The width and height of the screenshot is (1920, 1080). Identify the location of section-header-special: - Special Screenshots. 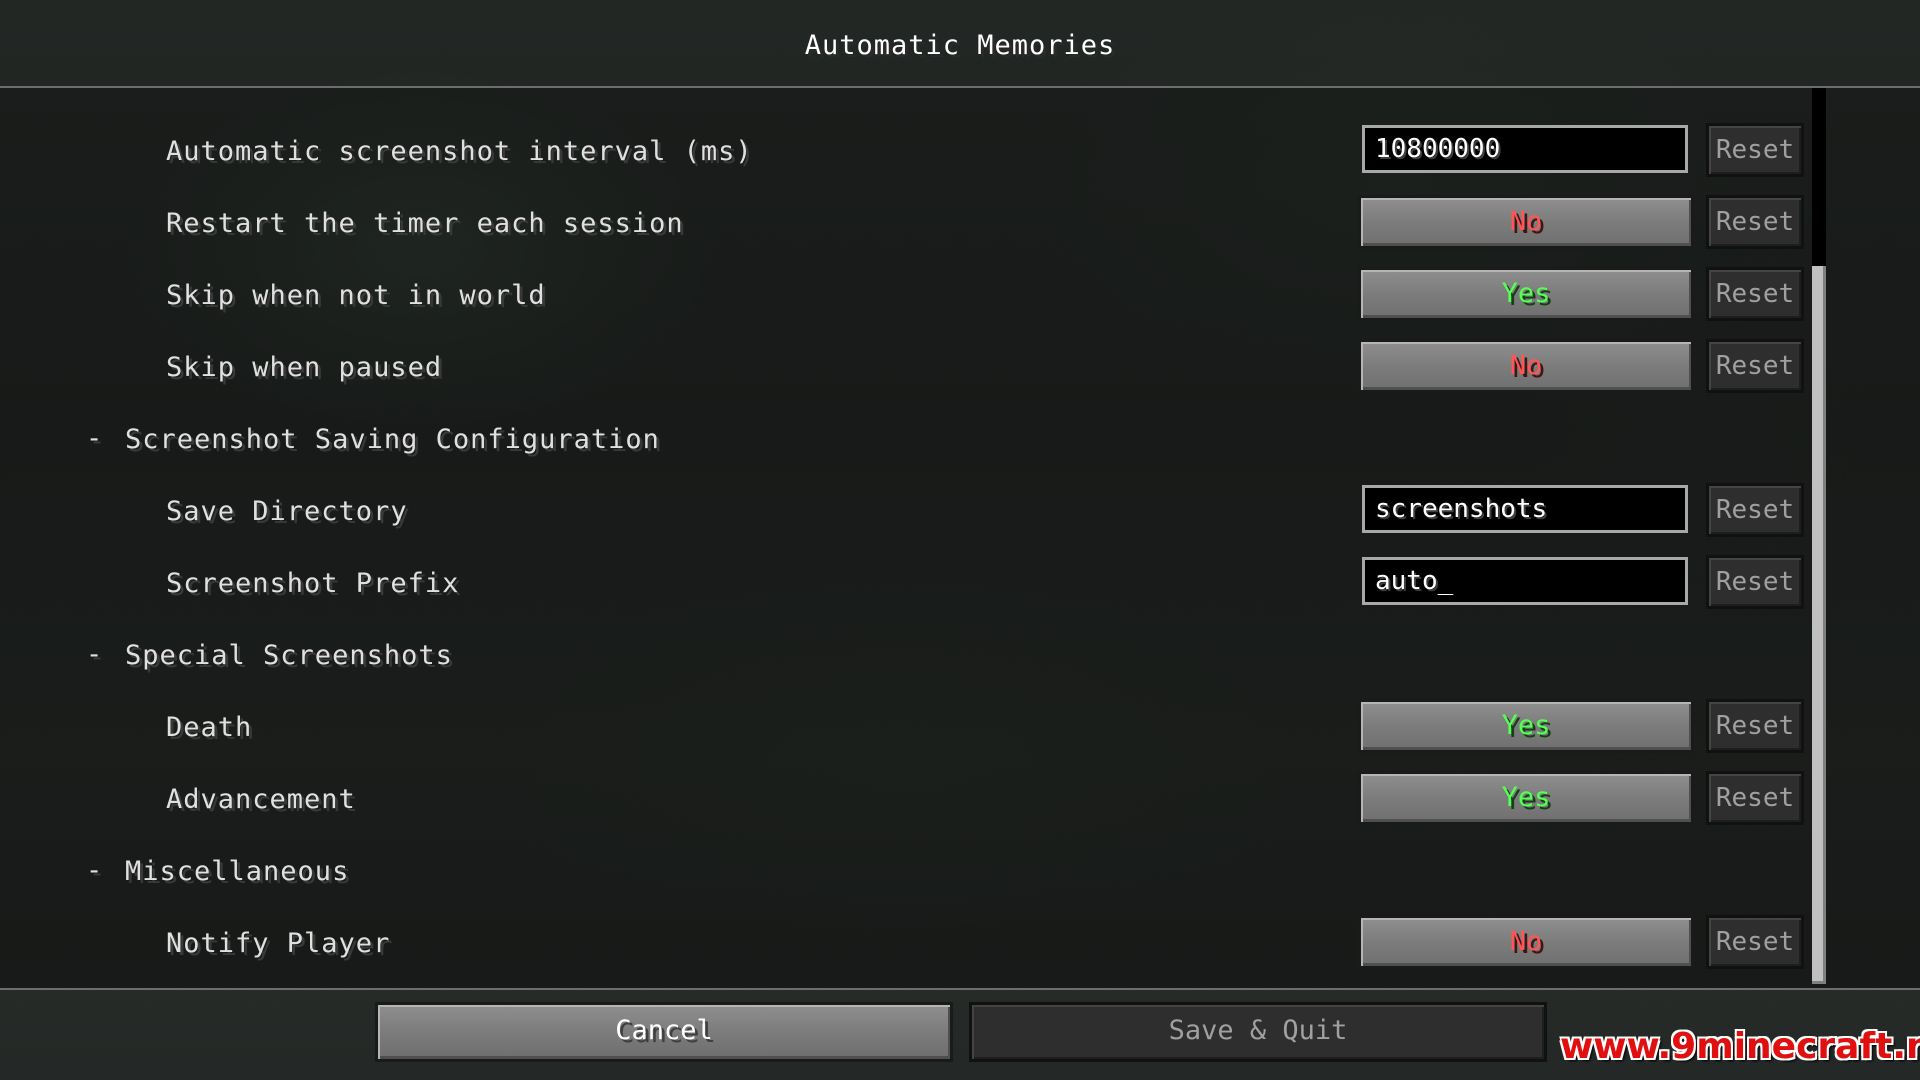
(960, 654).